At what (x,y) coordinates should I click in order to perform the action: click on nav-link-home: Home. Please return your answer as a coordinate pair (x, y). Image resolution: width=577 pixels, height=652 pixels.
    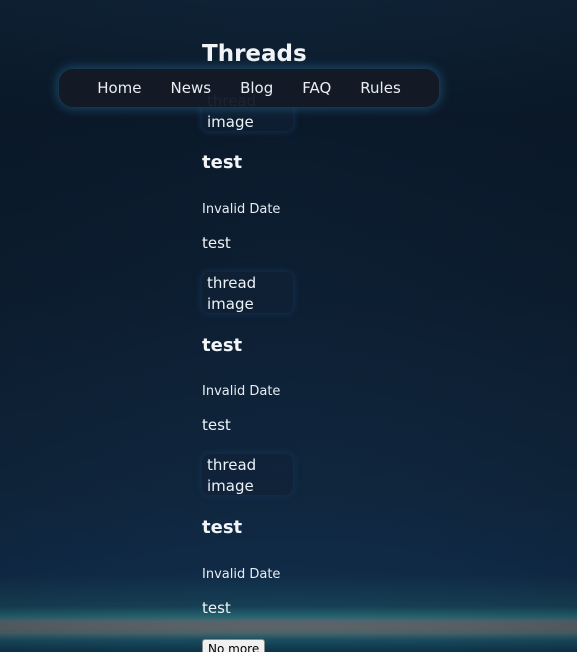
    Looking at the image, I should click on (119, 88).